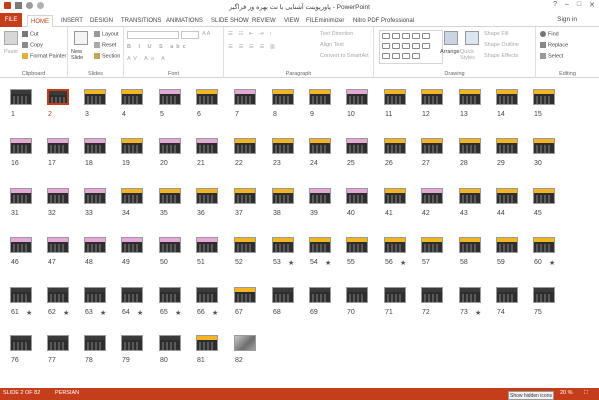  I want to click on select-button: Select, so click(551, 56).